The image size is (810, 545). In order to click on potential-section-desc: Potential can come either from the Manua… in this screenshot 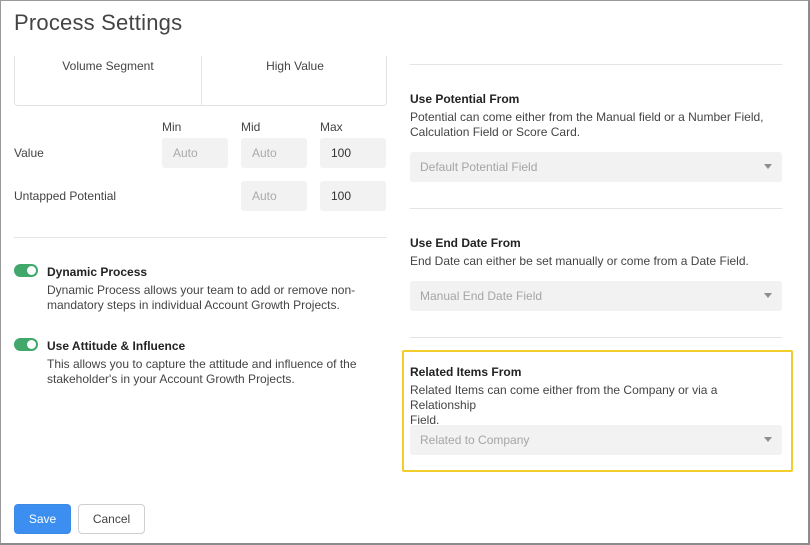, I will do `click(592, 125)`.